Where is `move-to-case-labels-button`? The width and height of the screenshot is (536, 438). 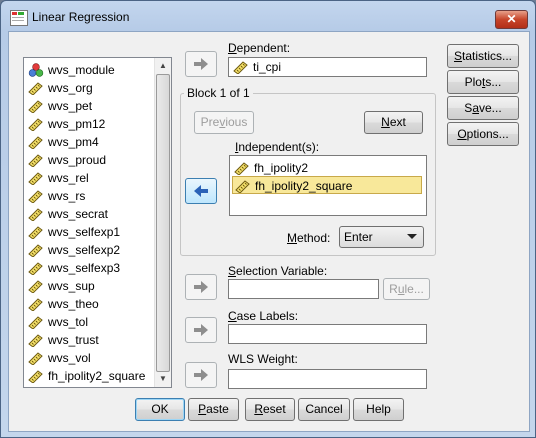 move-to-case-labels-button is located at coordinates (201, 330).